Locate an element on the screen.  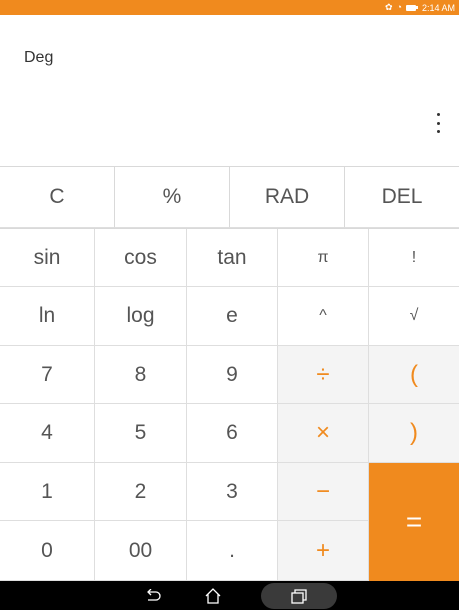
system-nav-bar is located at coordinates (229, 595).